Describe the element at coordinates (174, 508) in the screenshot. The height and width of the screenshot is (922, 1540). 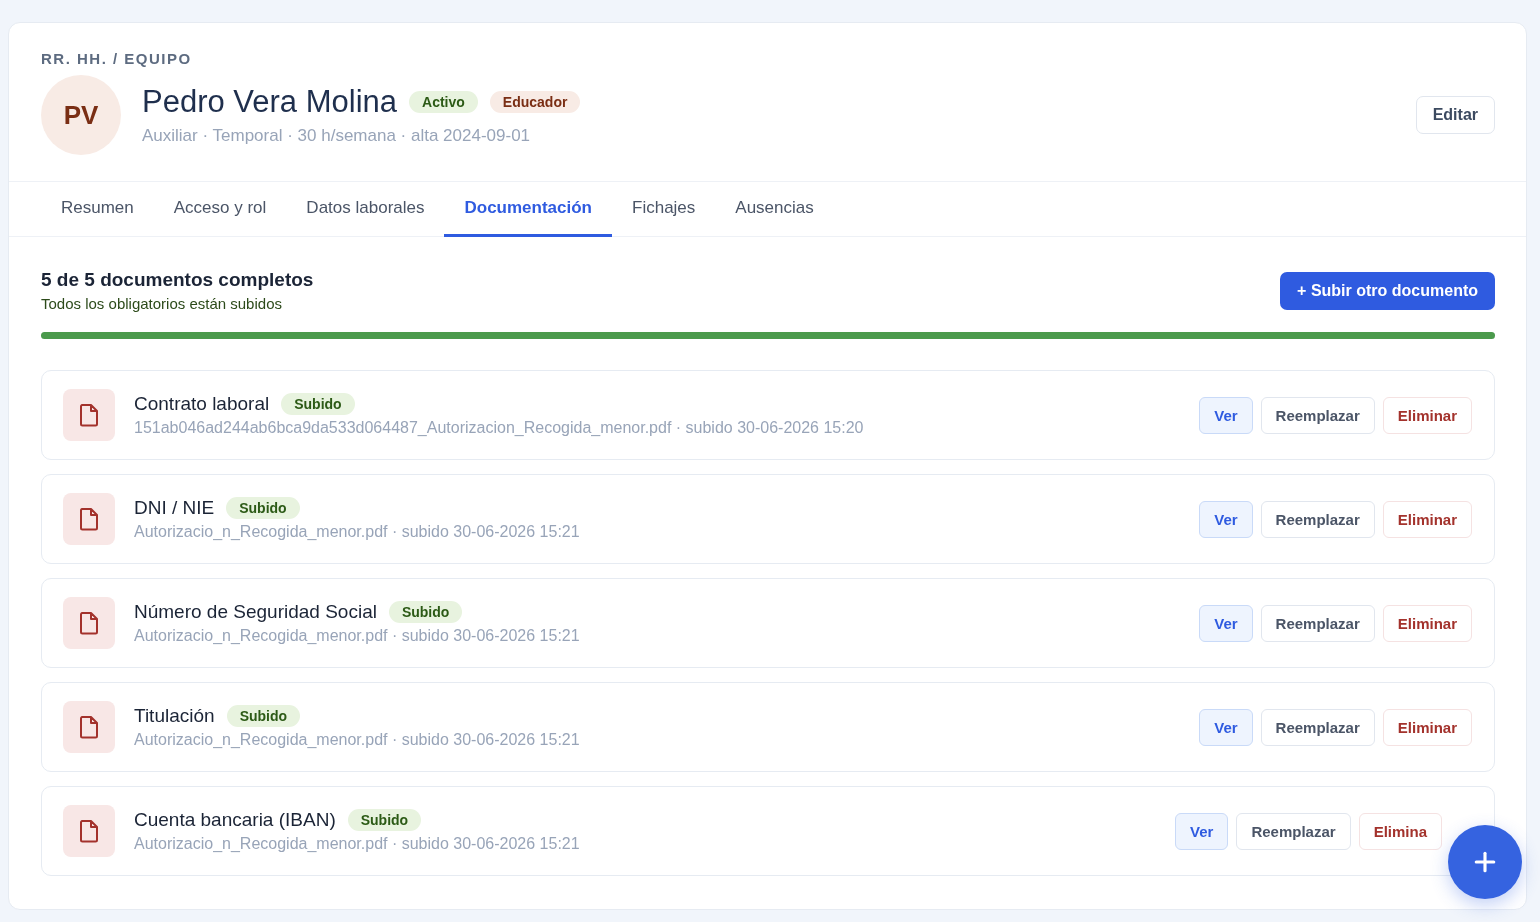
I see `document-name: DNI / NIE` at that location.